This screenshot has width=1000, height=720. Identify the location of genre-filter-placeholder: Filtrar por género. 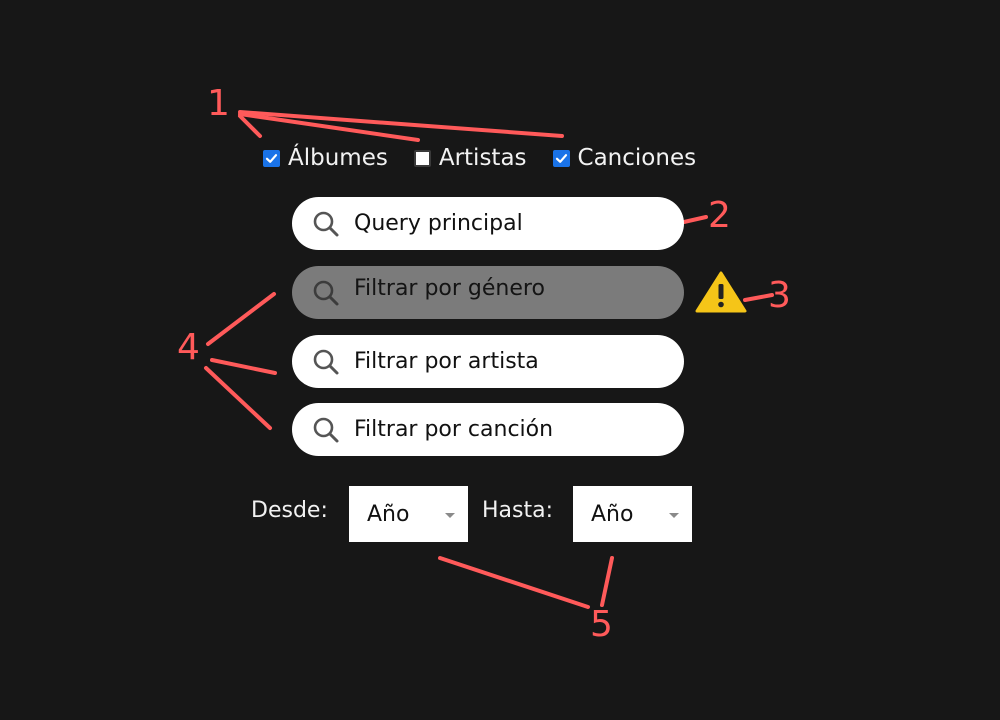
(449, 288).